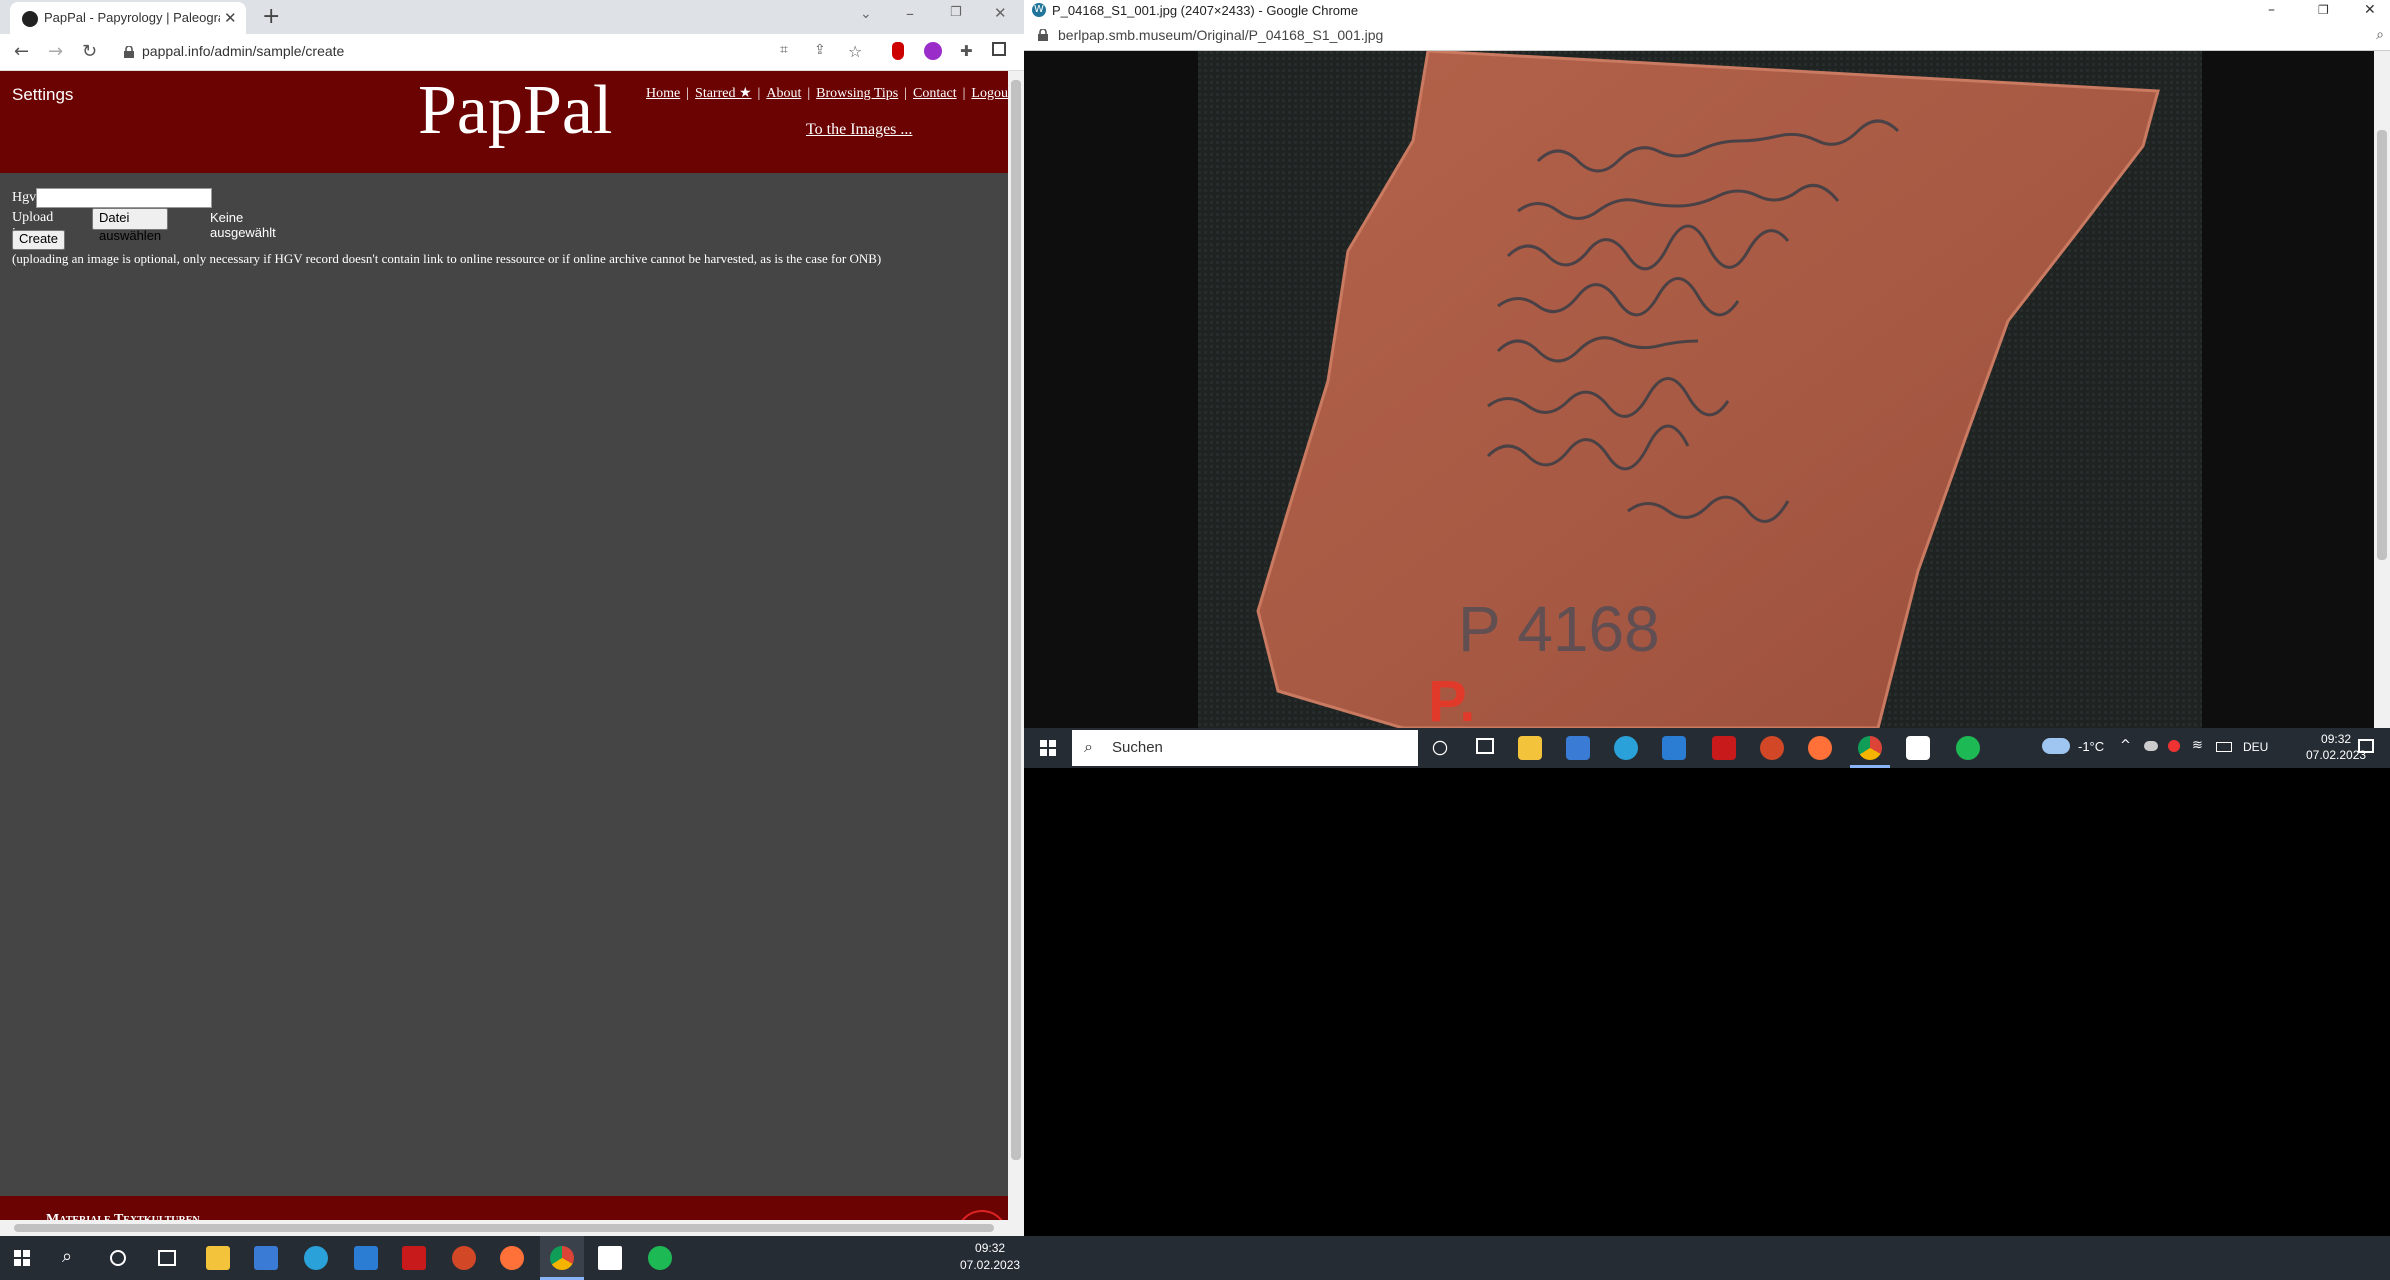 This screenshot has height=1280, width=2390. I want to click on tab-search-icon: ⌄, so click(866, 14).